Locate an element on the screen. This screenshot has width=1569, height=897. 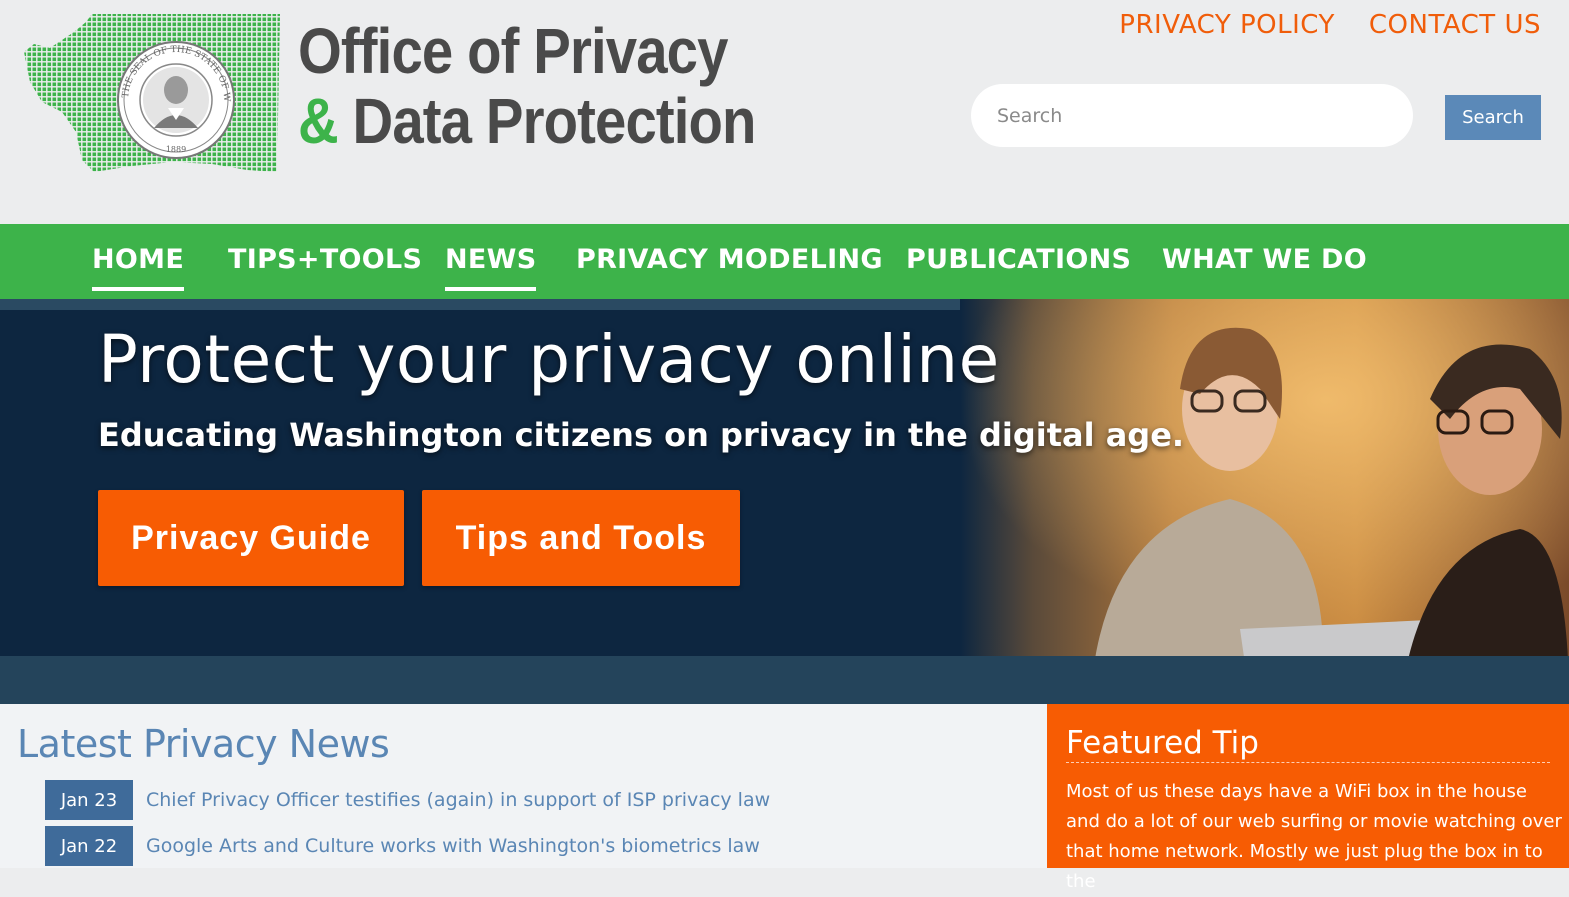
nav-item-home: HOME is located at coordinates (138, 267).